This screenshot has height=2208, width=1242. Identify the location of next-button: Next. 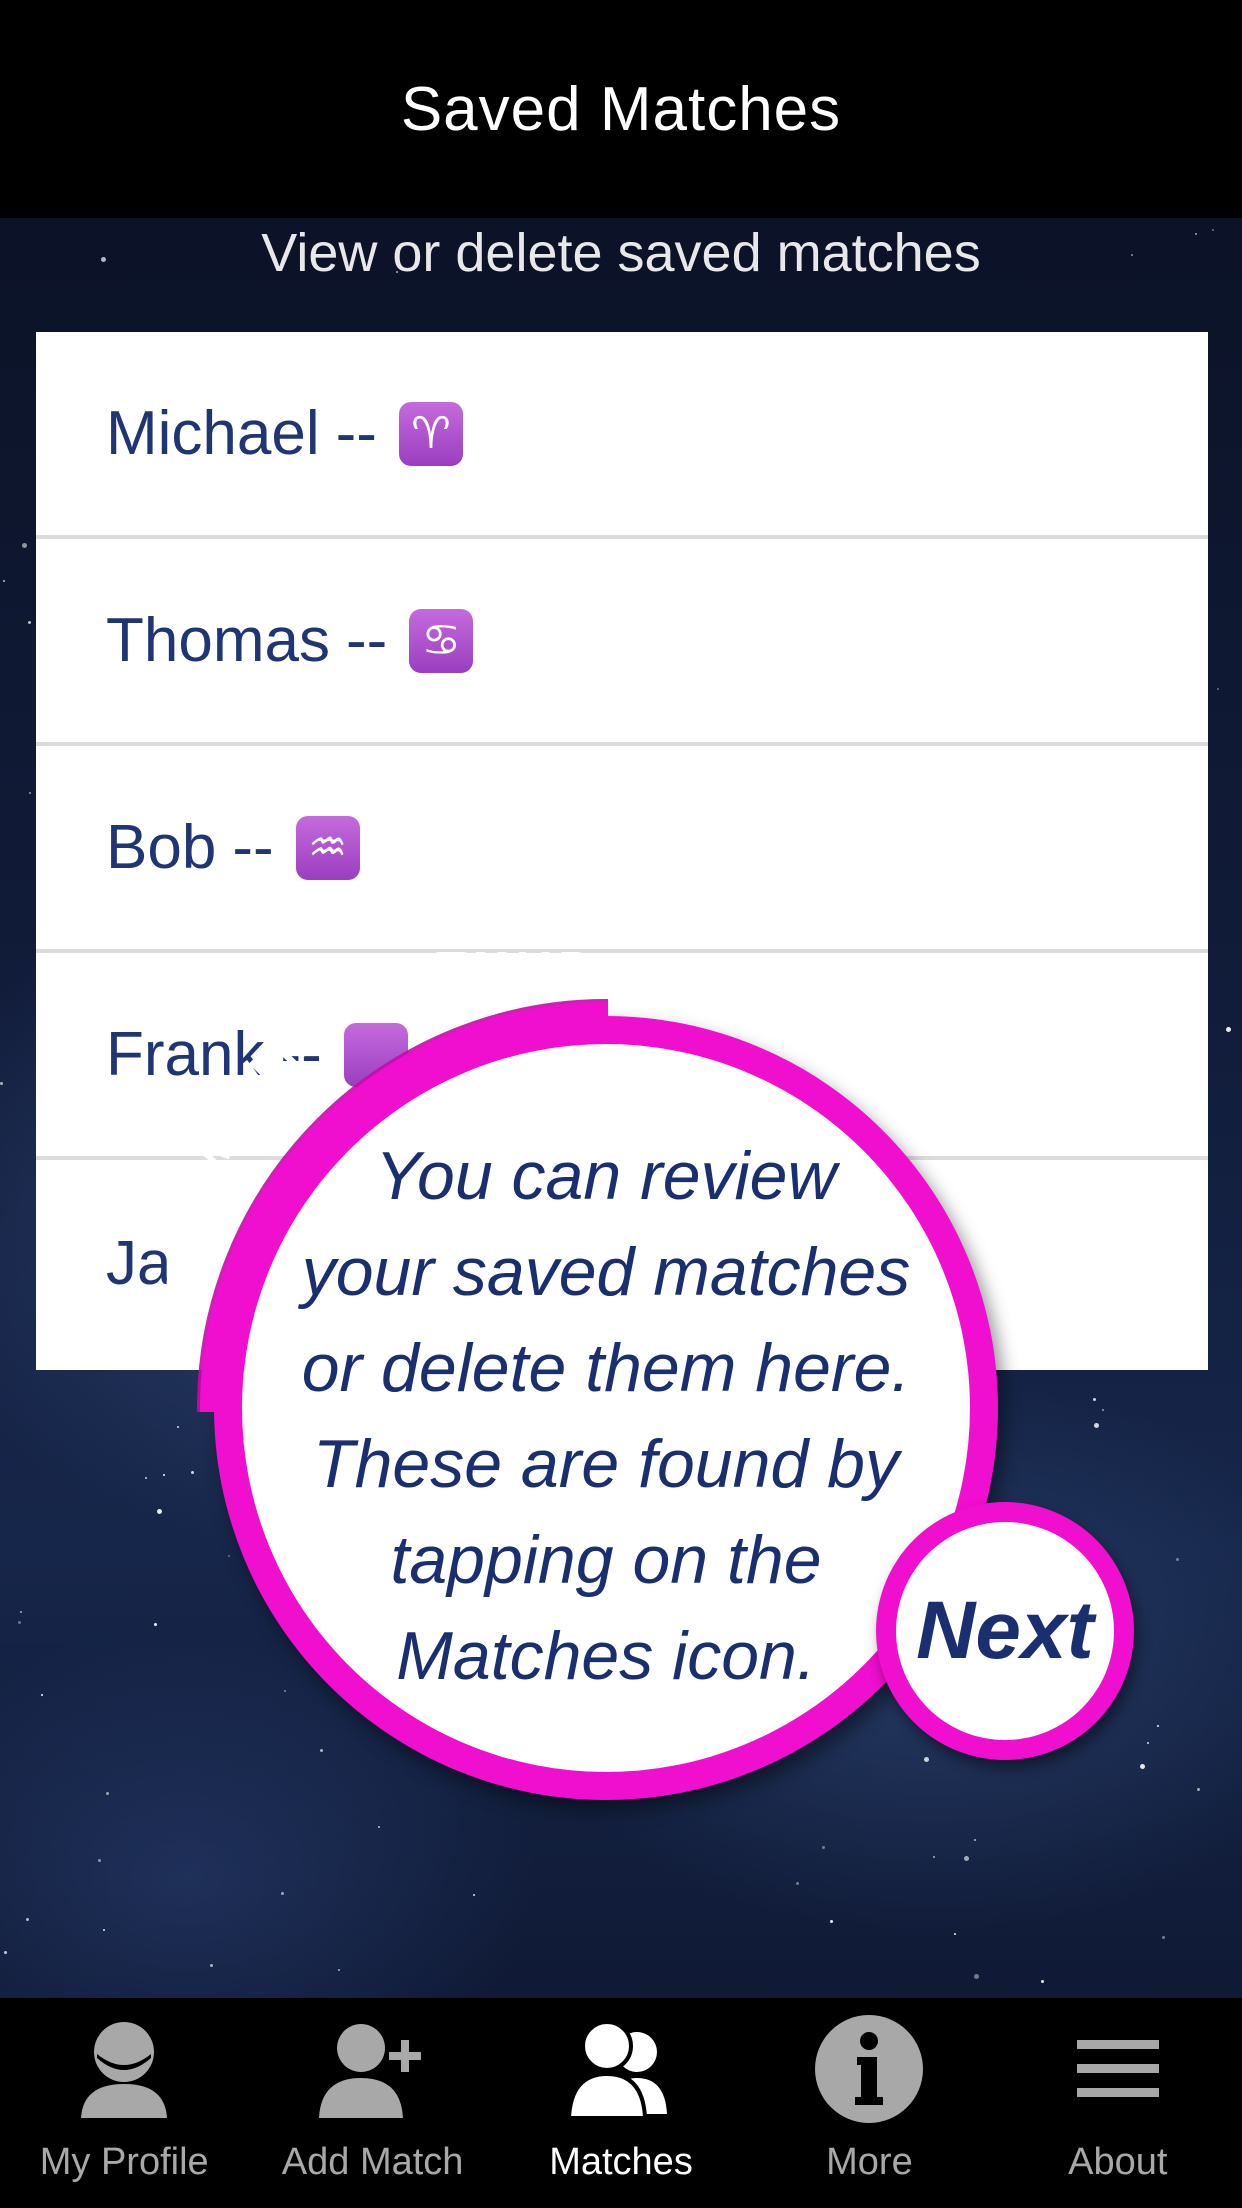
(1005, 1631).